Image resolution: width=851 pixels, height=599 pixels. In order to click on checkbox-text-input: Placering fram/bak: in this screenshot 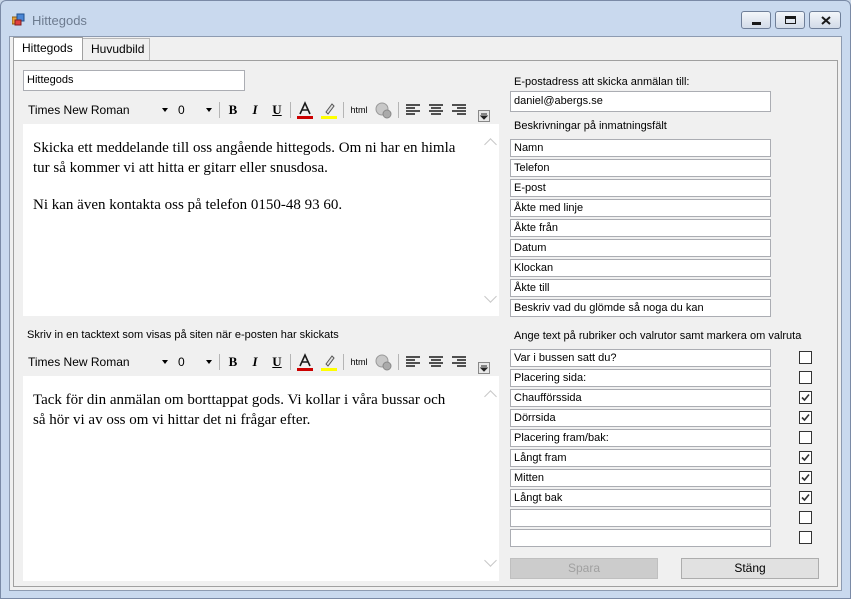, I will do `click(640, 438)`.